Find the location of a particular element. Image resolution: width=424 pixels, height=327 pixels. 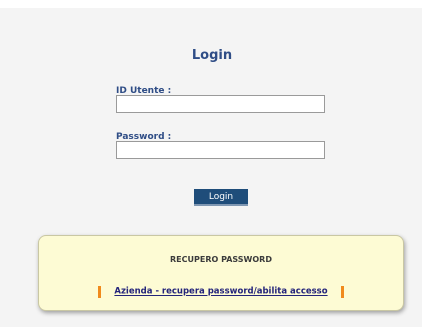

left-marker-icon is located at coordinates (100, 291).